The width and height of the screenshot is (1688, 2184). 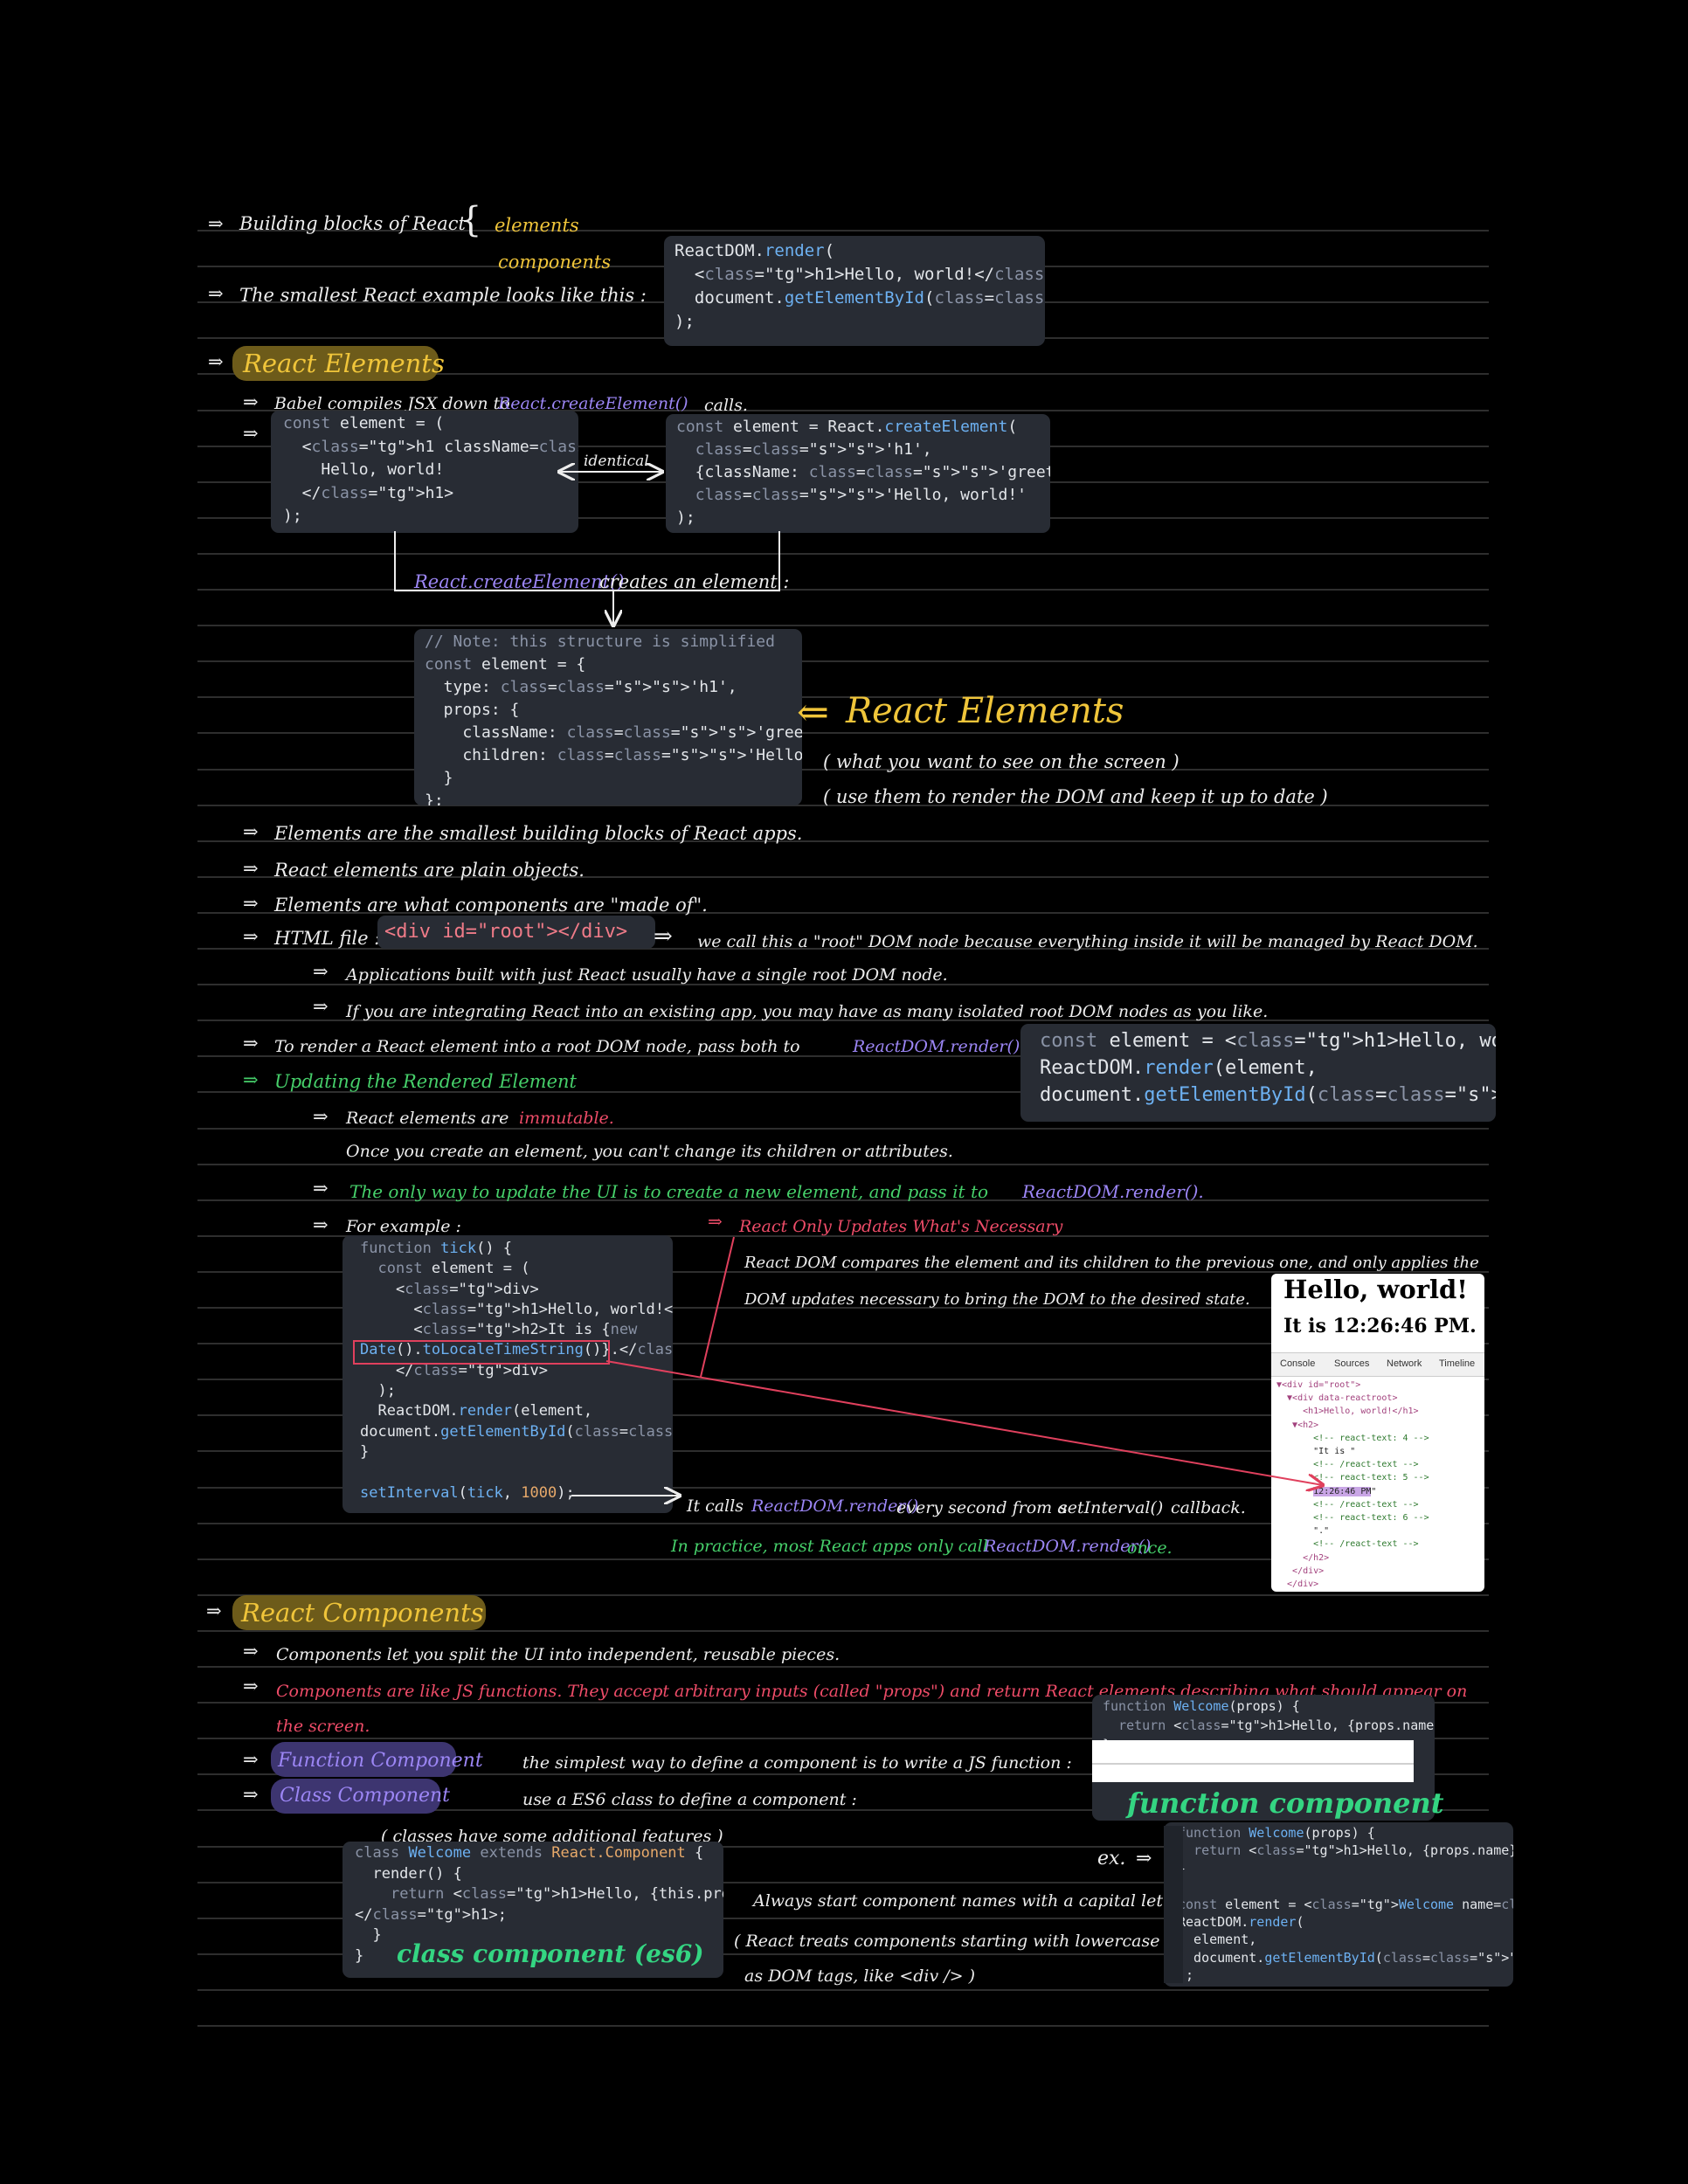 I want to click on red-arrow, so click(x=964, y=1422).